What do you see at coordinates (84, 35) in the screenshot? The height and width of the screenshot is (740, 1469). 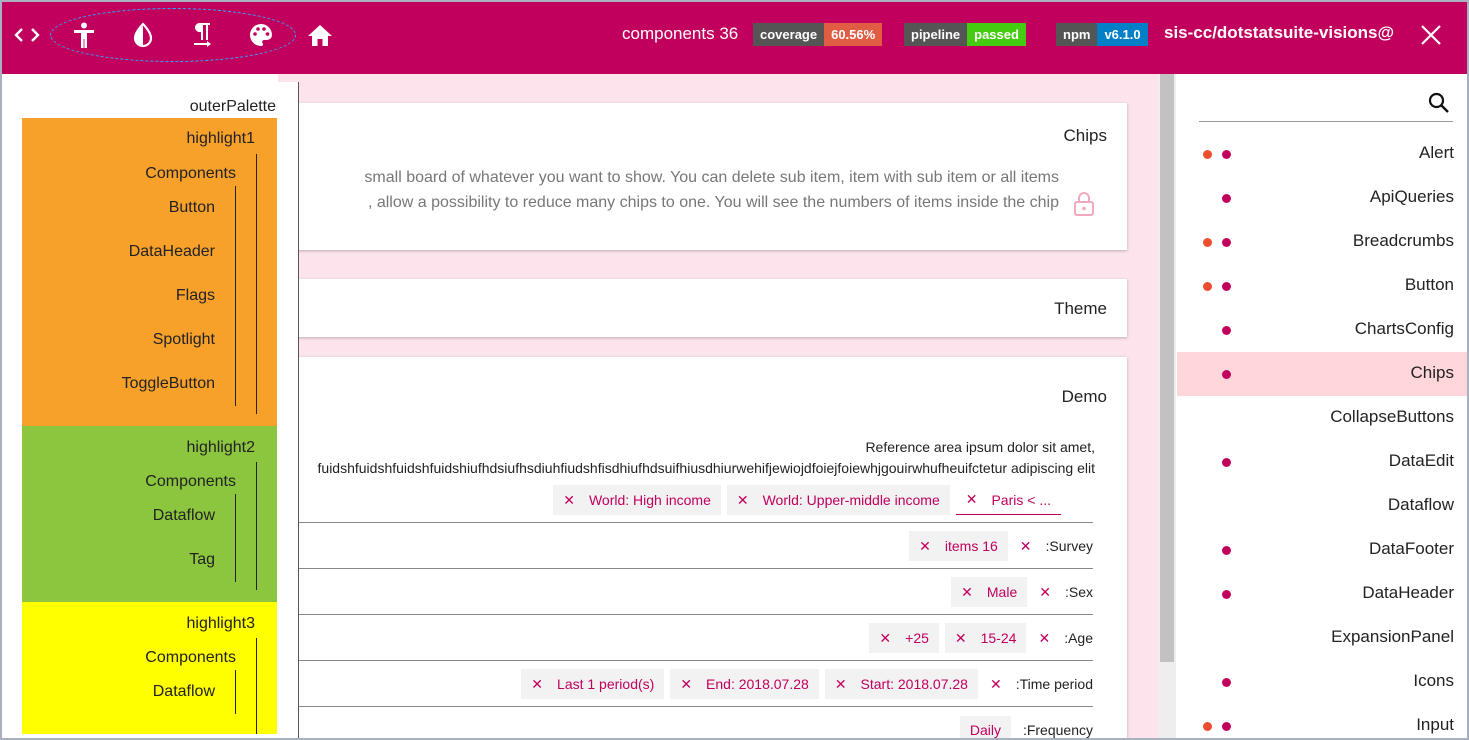 I see `accessibility-icon` at bounding box center [84, 35].